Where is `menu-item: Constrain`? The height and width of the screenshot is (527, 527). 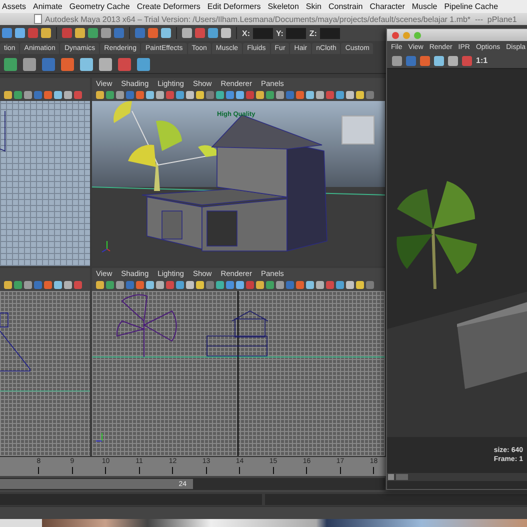
menu-item: Constrain is located at coordinates (345, 6).